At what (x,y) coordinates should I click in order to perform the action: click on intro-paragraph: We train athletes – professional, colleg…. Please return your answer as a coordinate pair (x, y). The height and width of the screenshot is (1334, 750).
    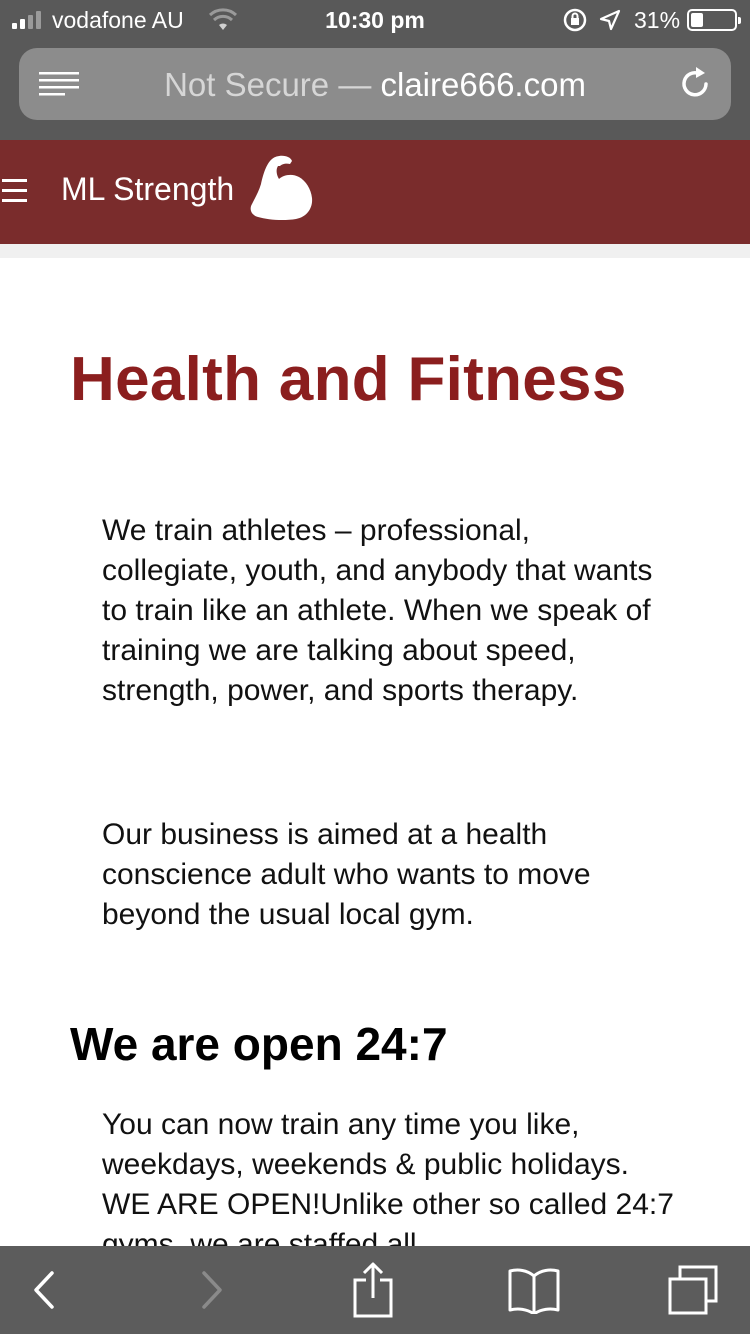
    Looking at the image, I should click on (377, 610).